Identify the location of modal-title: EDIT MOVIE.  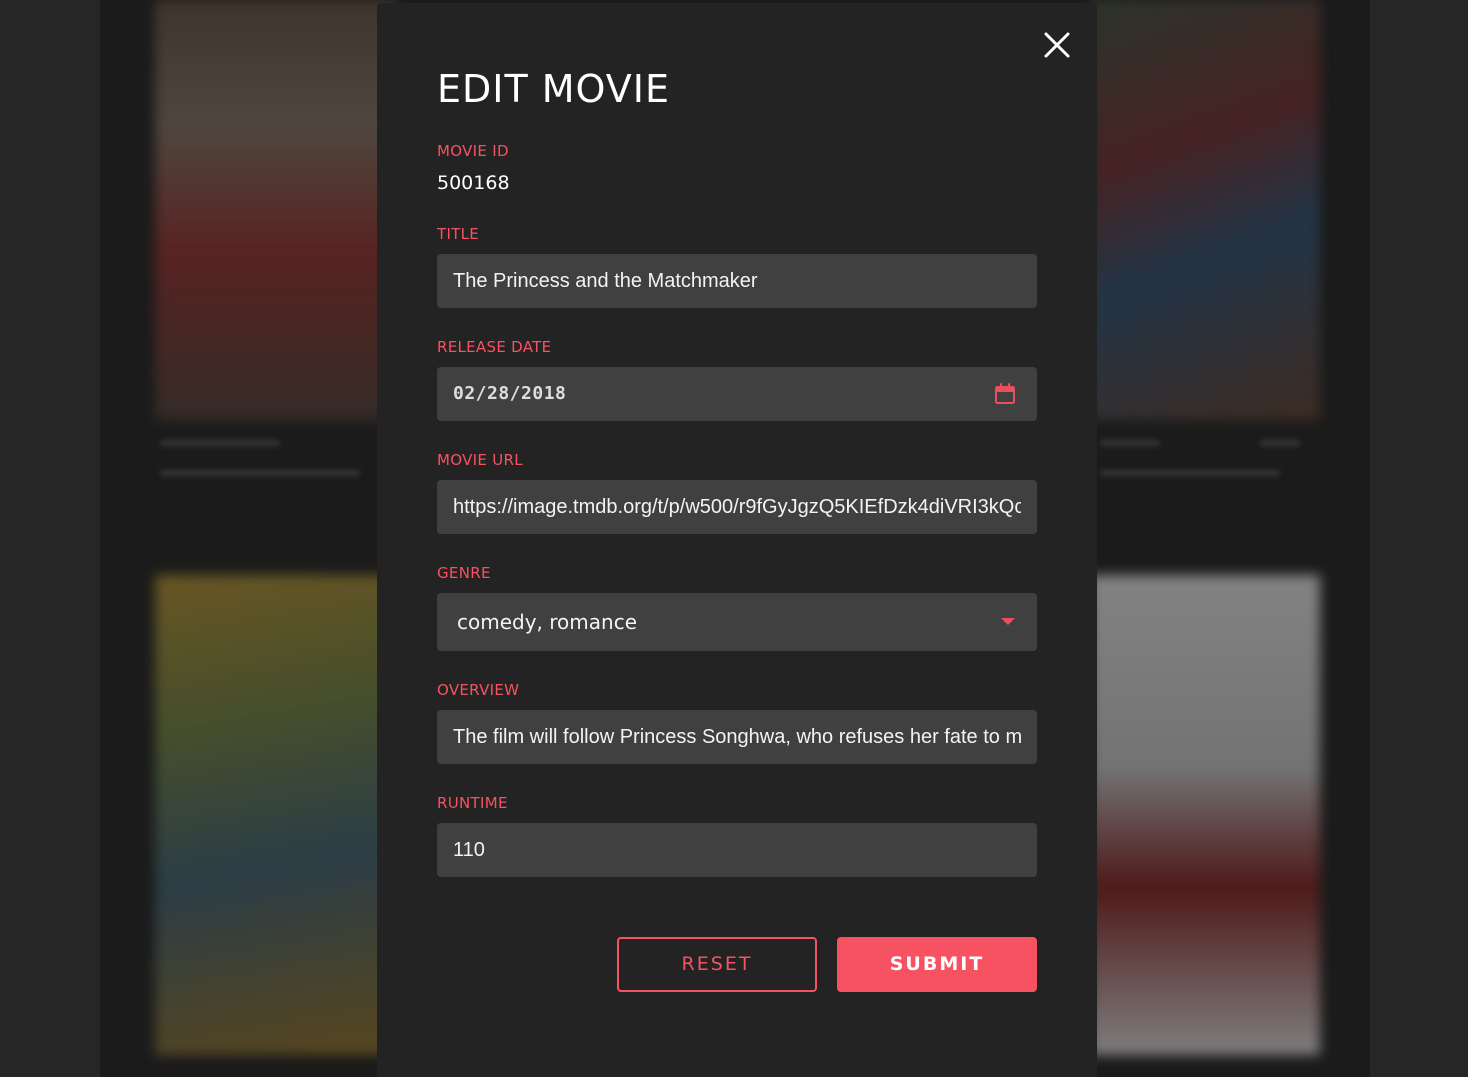
(554, 89).